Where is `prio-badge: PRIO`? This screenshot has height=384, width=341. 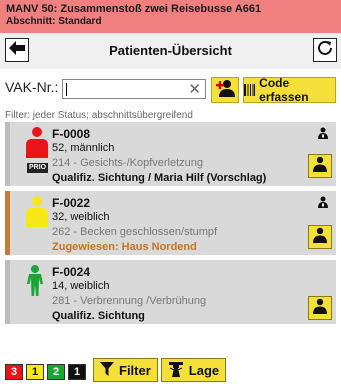
prio-badge: PRIO is located at coordinates (38, 168).